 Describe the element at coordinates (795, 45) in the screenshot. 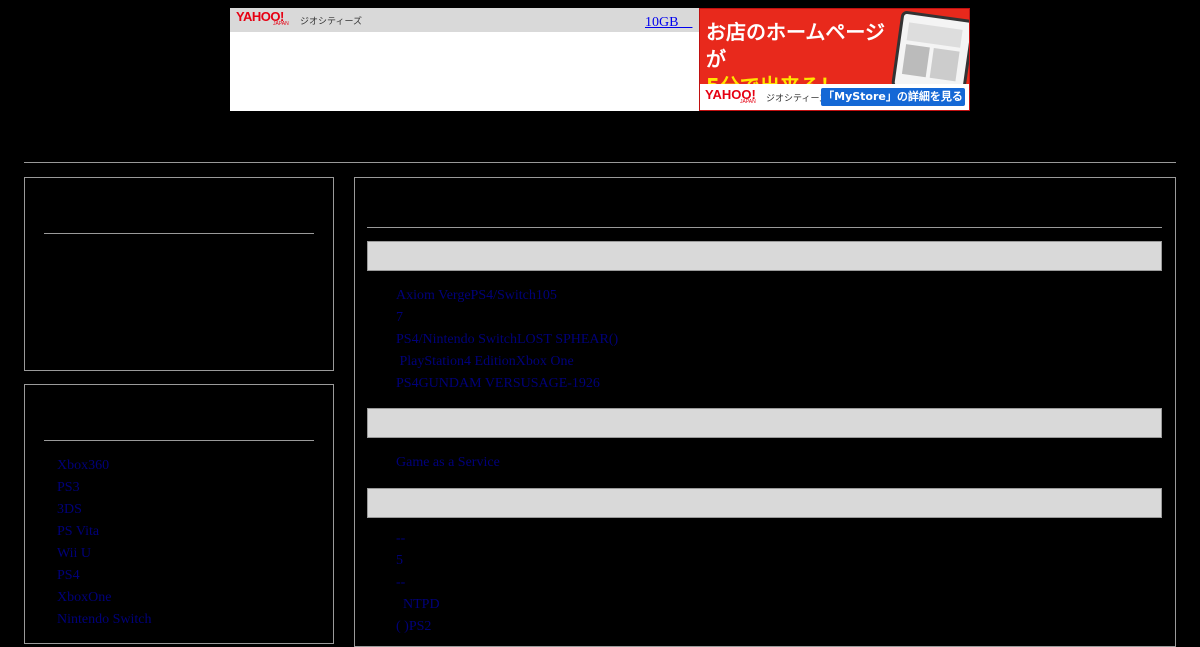

I see `promo-headline-line1: お店のホームページが` at that location.